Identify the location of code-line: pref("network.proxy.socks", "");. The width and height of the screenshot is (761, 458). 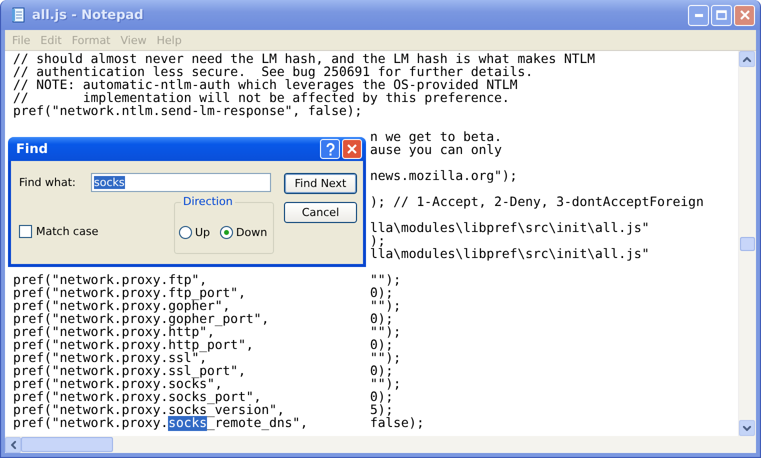
(207, 384).